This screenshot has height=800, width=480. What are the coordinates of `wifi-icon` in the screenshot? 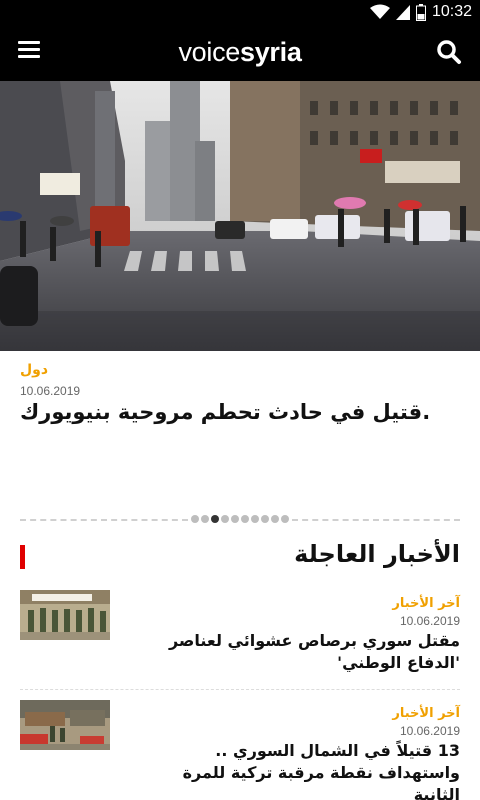 It's located at (379, 12).